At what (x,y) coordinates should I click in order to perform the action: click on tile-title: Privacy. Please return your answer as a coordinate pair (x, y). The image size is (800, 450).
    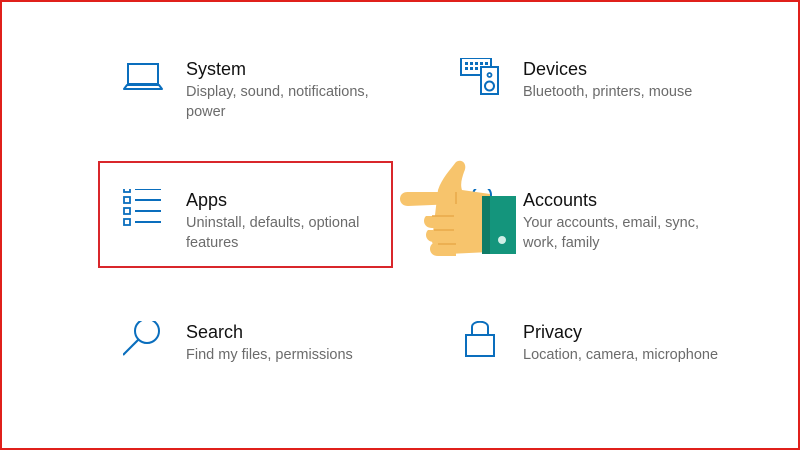
    Looking at the image, I should click on (553, 332).